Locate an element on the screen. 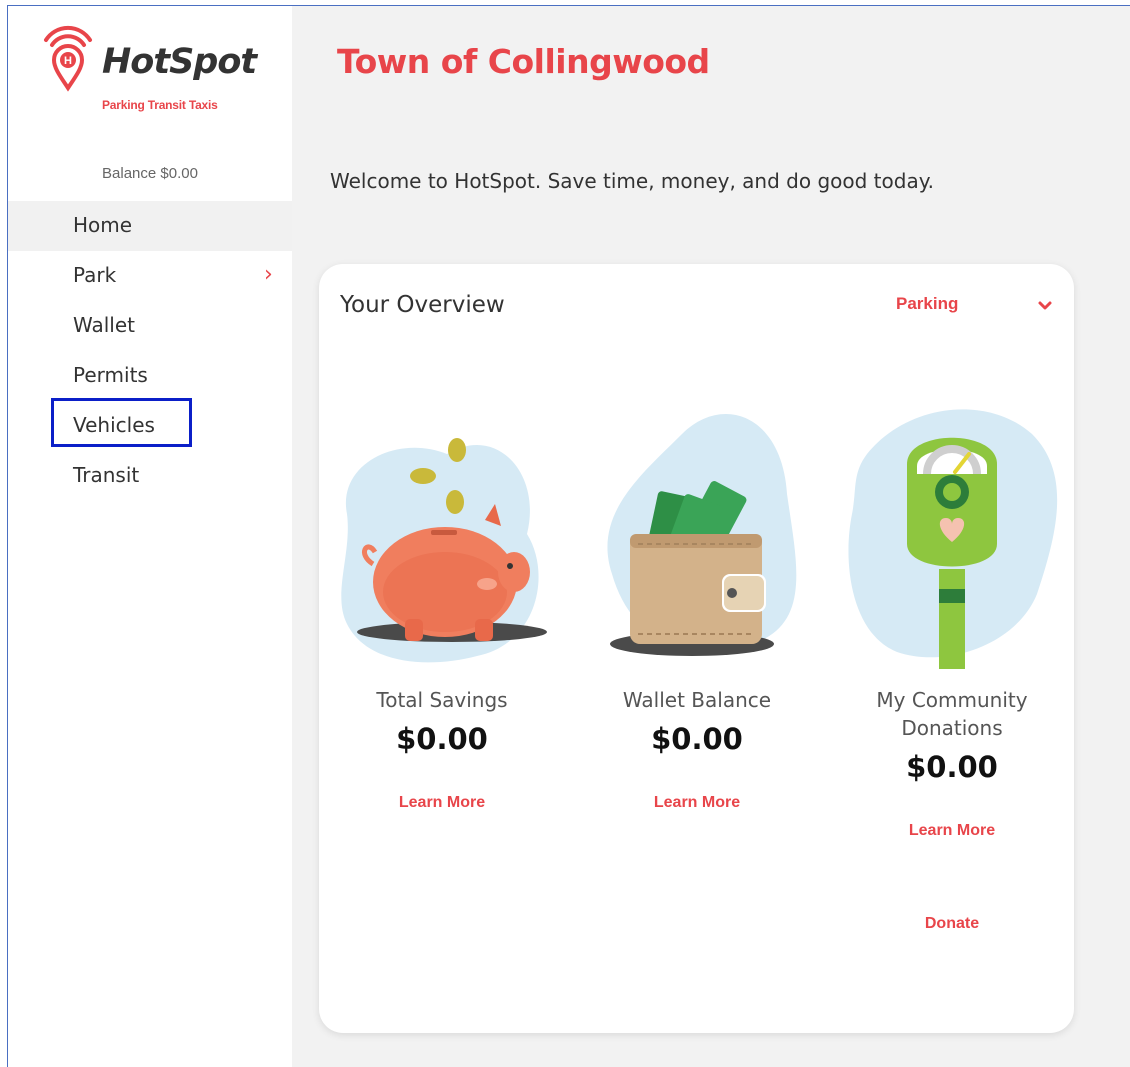 This screenshot has width=1130, height=1067. balance-label: Balance $0.00 is located at coordinates (150, 173).